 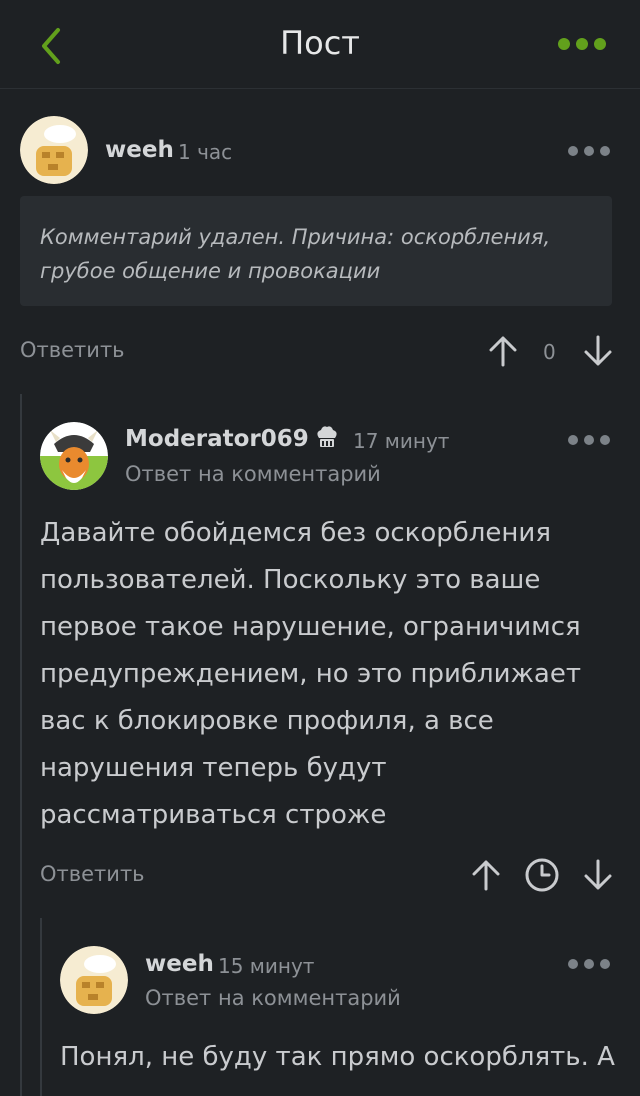 I want to click on clock-button, so click(x=542, y=875).